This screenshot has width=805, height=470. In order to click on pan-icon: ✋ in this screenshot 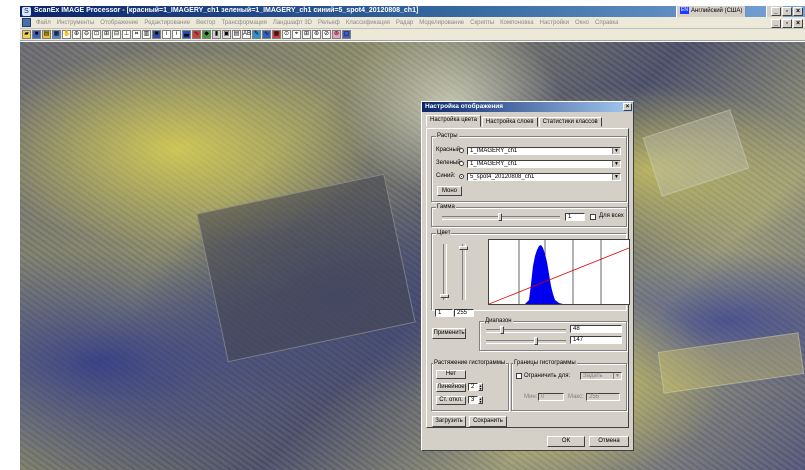, I will do `click(66, 34)`.